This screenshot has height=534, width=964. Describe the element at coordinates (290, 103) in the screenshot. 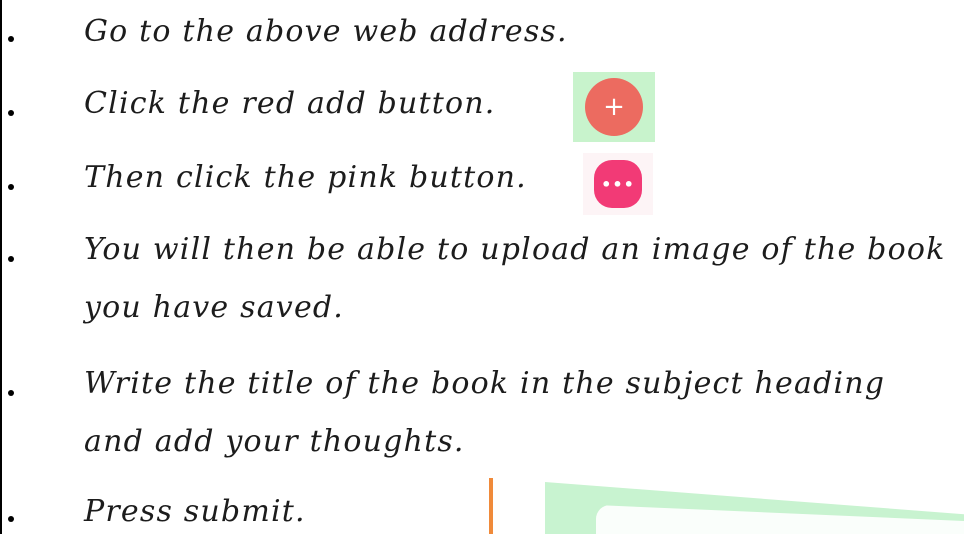

I see `instruction-click-red-add: Click the red add button.` at that location.